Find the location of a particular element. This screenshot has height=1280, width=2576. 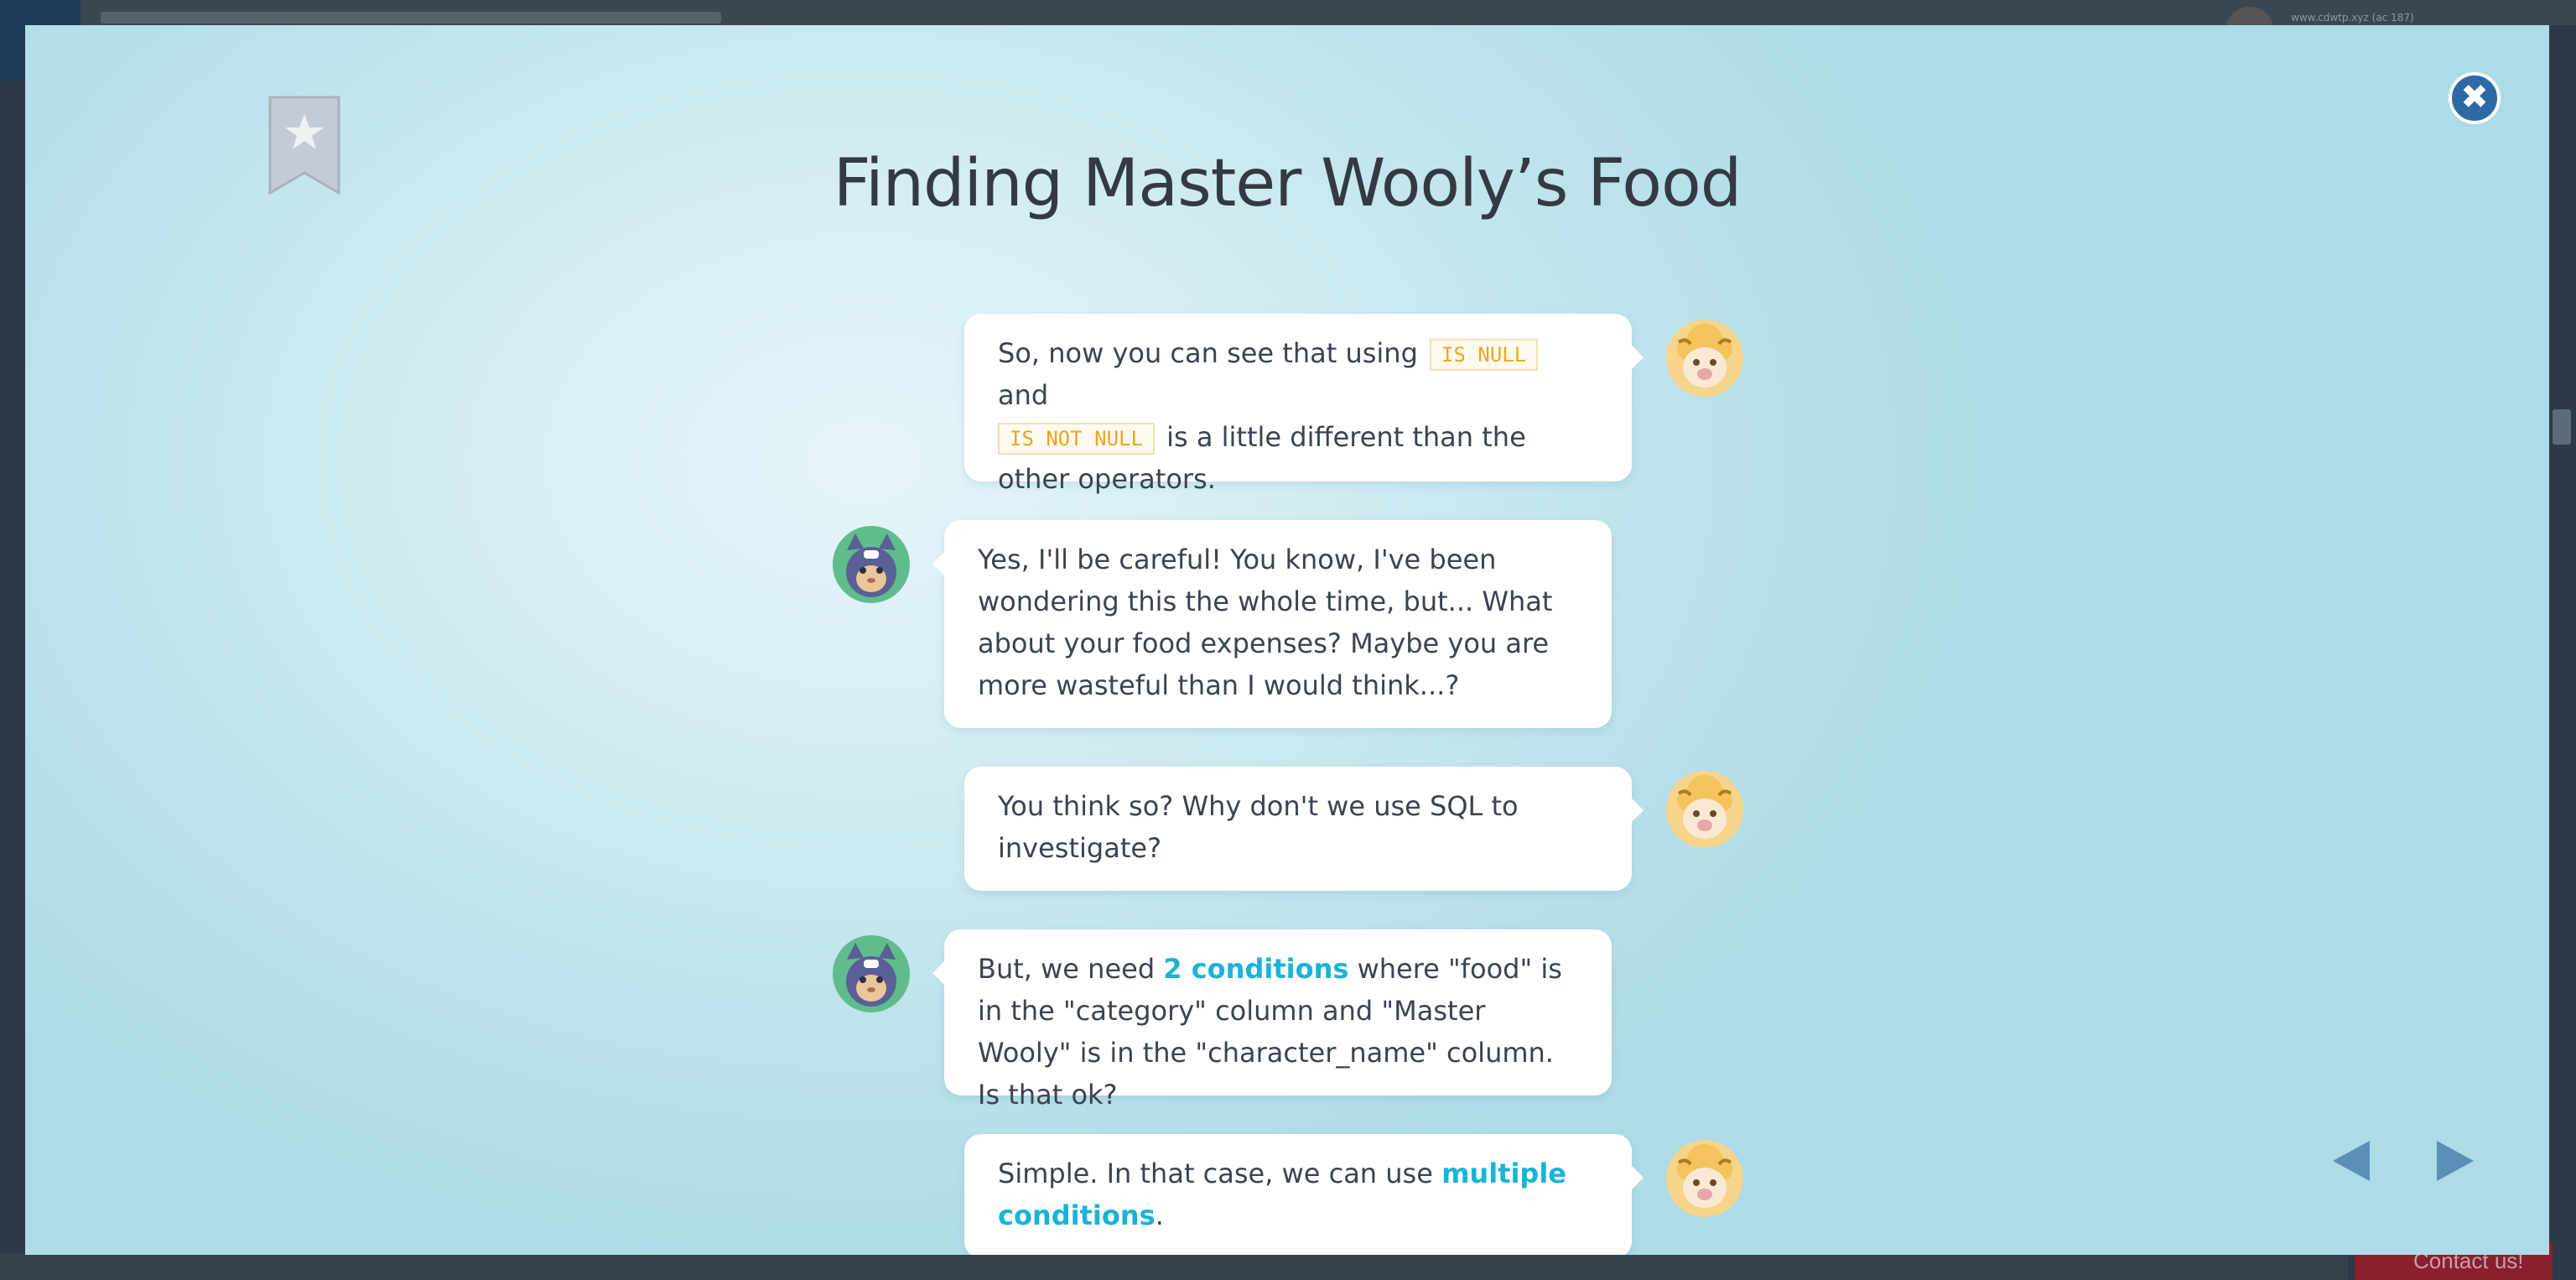

background-scrollbar is located at coordinates (2562, 427).